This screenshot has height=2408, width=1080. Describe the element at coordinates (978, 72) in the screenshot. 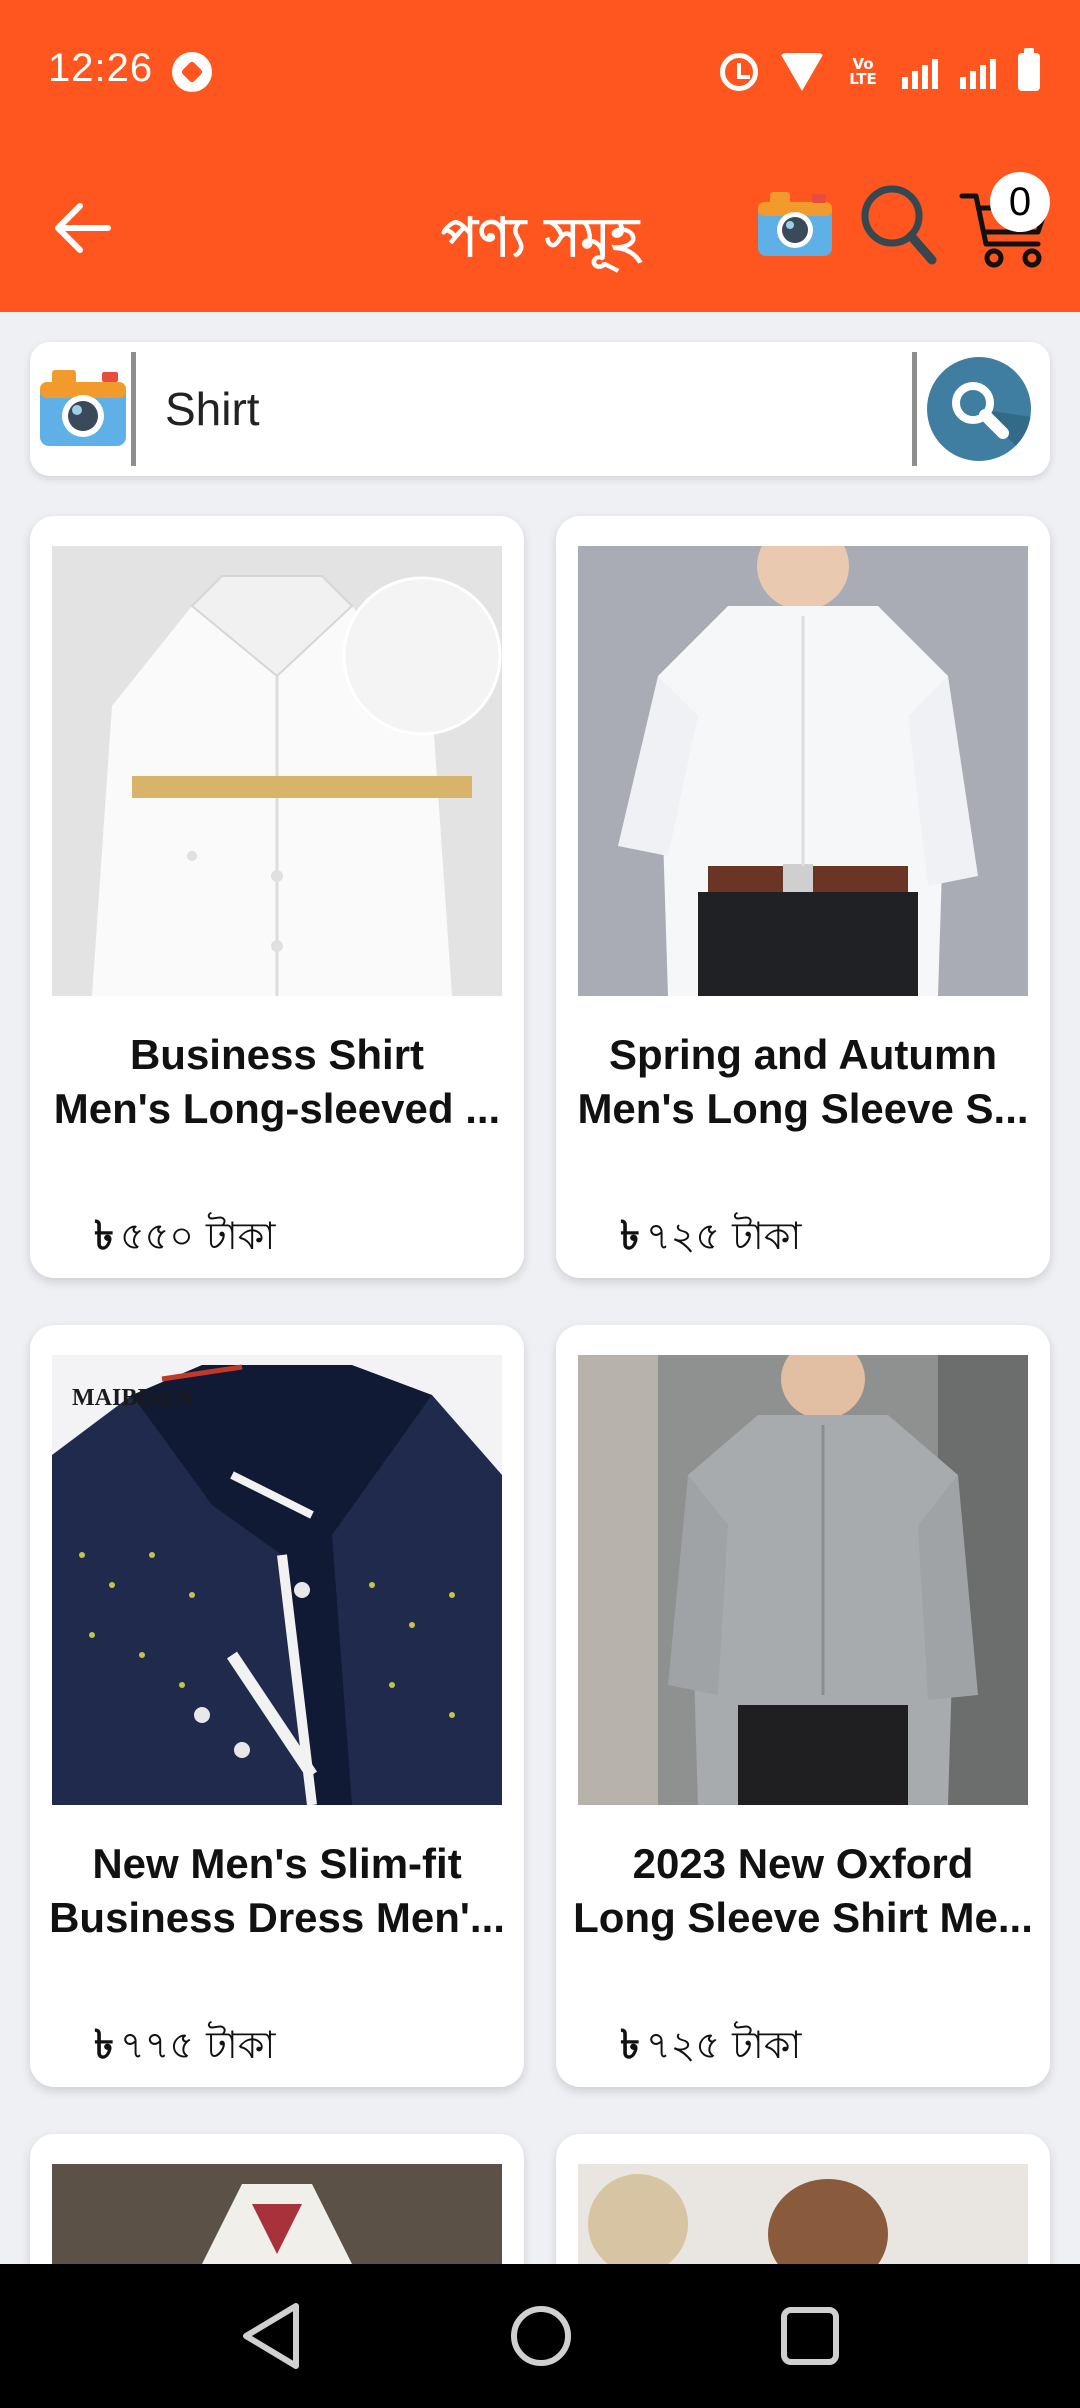

I see `signal-2-icon` at that location.